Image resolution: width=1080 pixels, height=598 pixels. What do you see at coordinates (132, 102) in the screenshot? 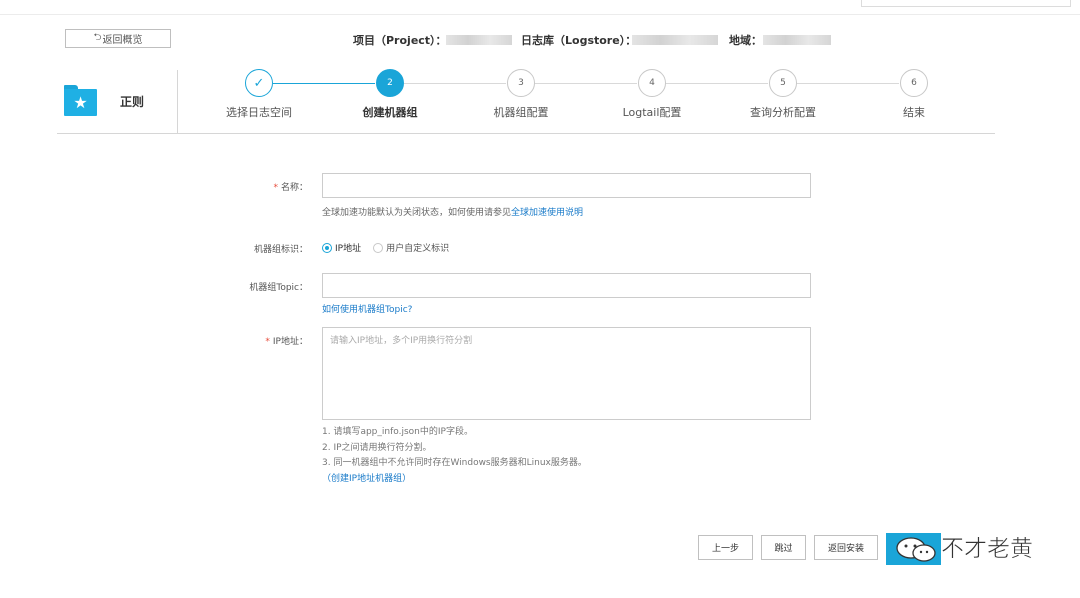
I see `config-type-title: 正则` at bounding box center [132, 102].